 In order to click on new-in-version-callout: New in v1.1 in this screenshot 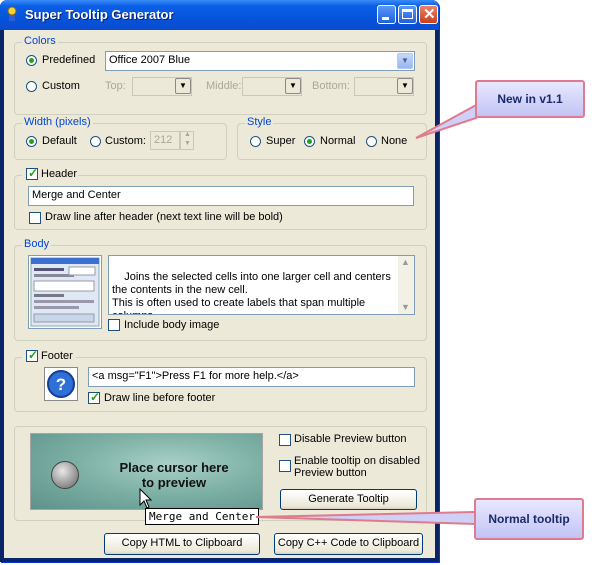, I will do `click(530, 99)`.